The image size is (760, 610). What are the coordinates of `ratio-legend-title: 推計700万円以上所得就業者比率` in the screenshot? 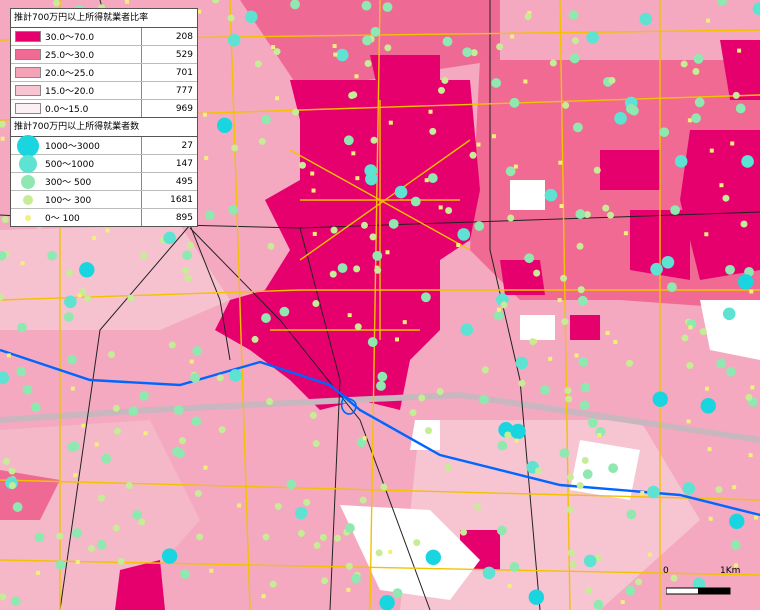 It's located at (104, 18).